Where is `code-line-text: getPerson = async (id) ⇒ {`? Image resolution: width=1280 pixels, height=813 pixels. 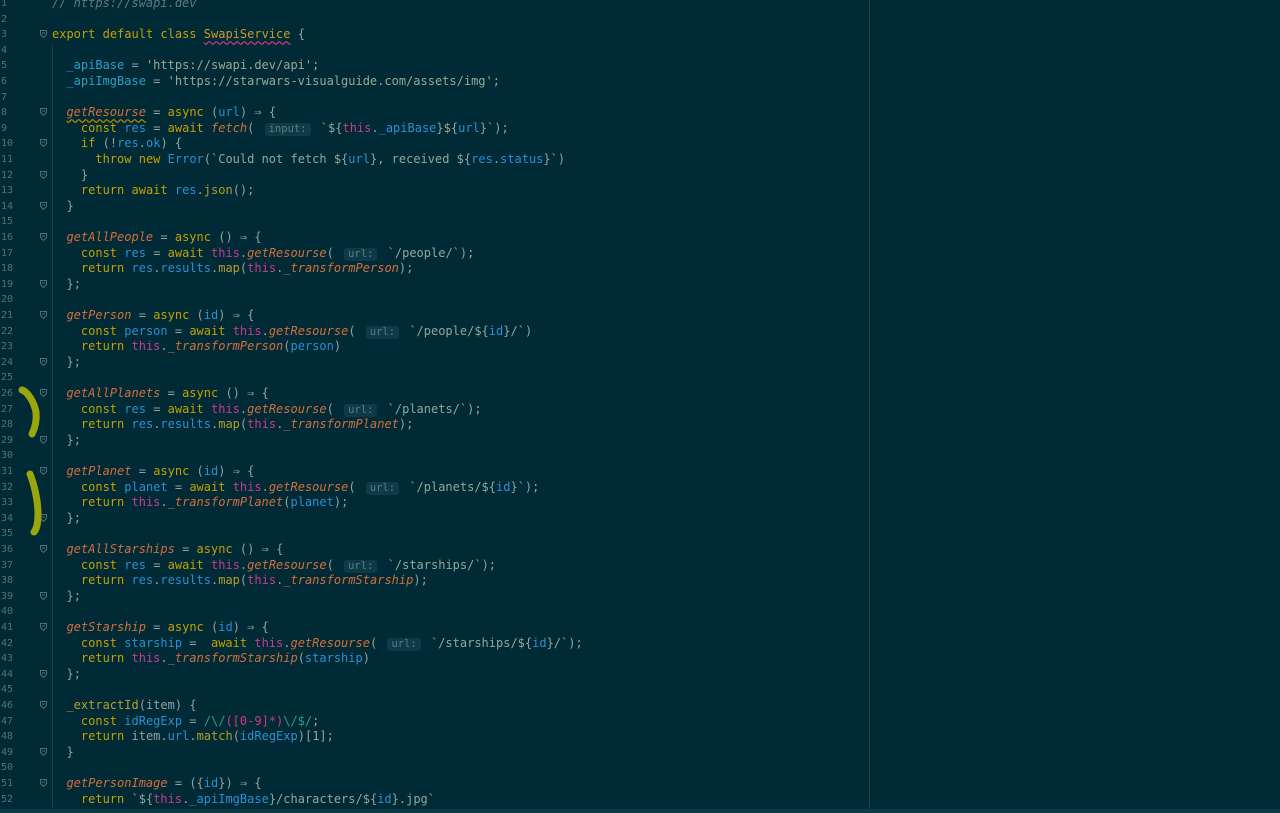
code-line-text: getPerson = async (id) ⇒ { is located at coordinates (160, 315).